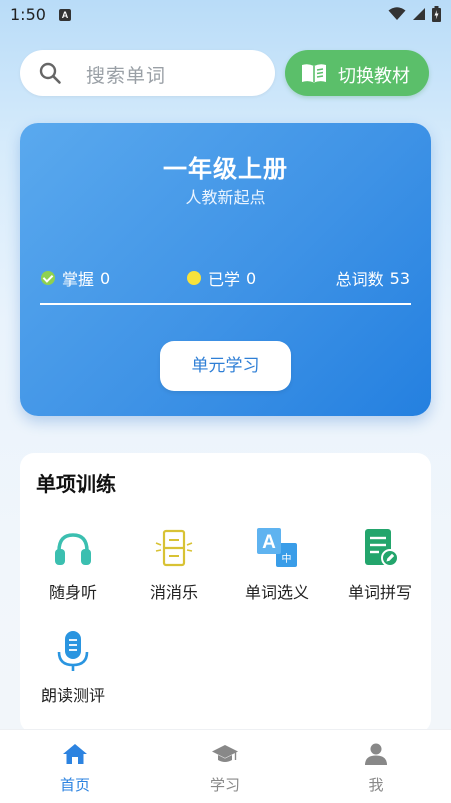 The image size is (451, 803). What do you see at coordinates (225, 753) in the screenshot?
I see `graduation-cap-icon` at bounding box center [225, 753].